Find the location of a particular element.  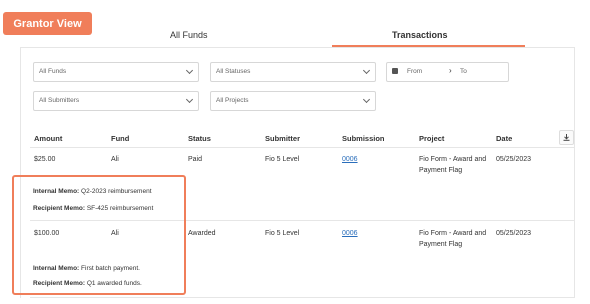

date-to-field: To is located at coordinates (463, 71).